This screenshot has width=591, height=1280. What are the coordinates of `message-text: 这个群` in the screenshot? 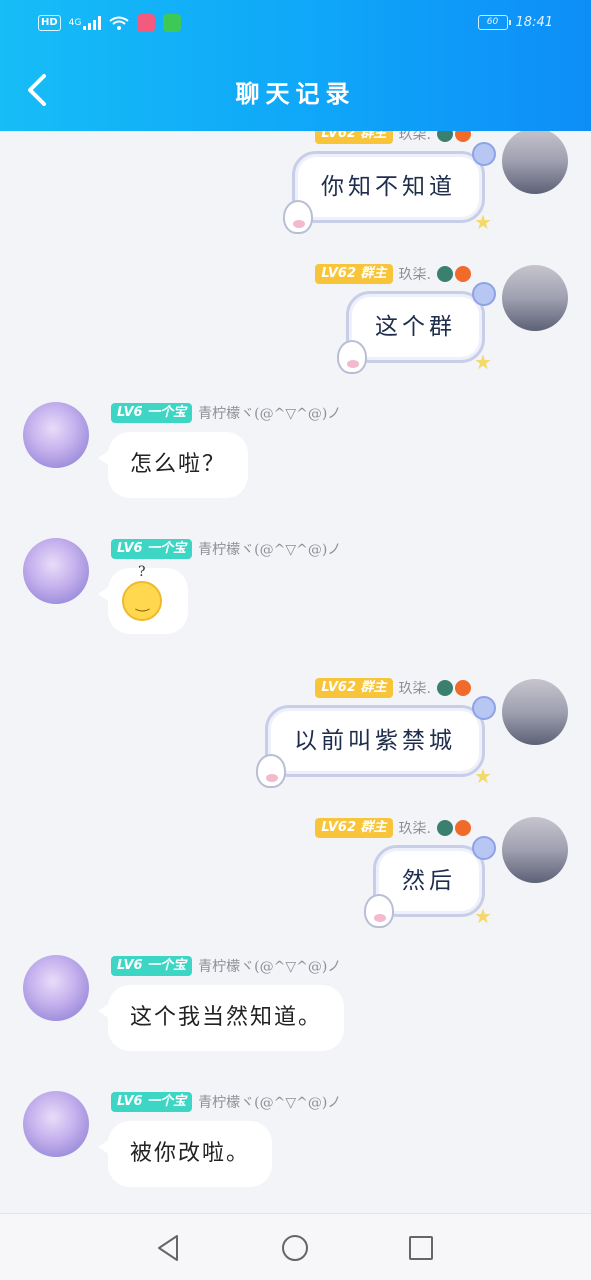 It's located at (415, 327).